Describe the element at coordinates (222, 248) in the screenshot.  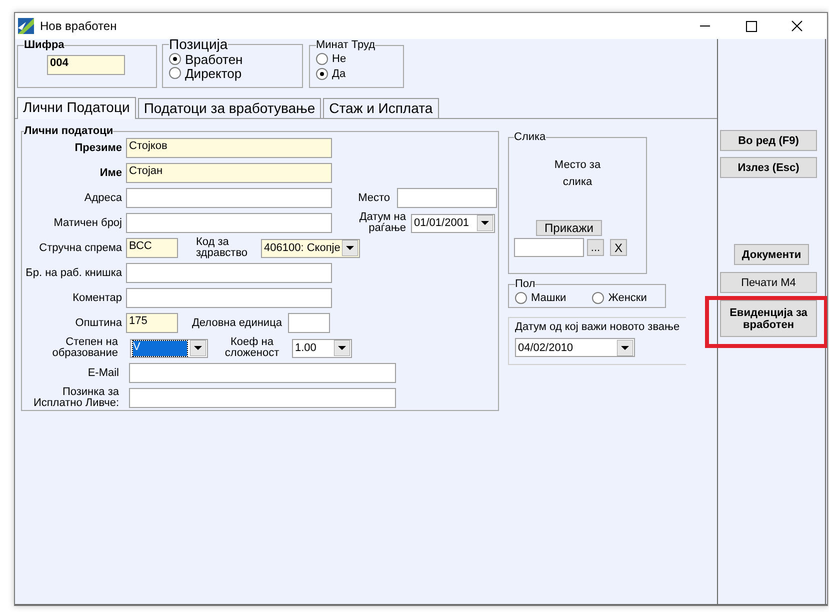
I see `field-label: Код за здравство` at that location.